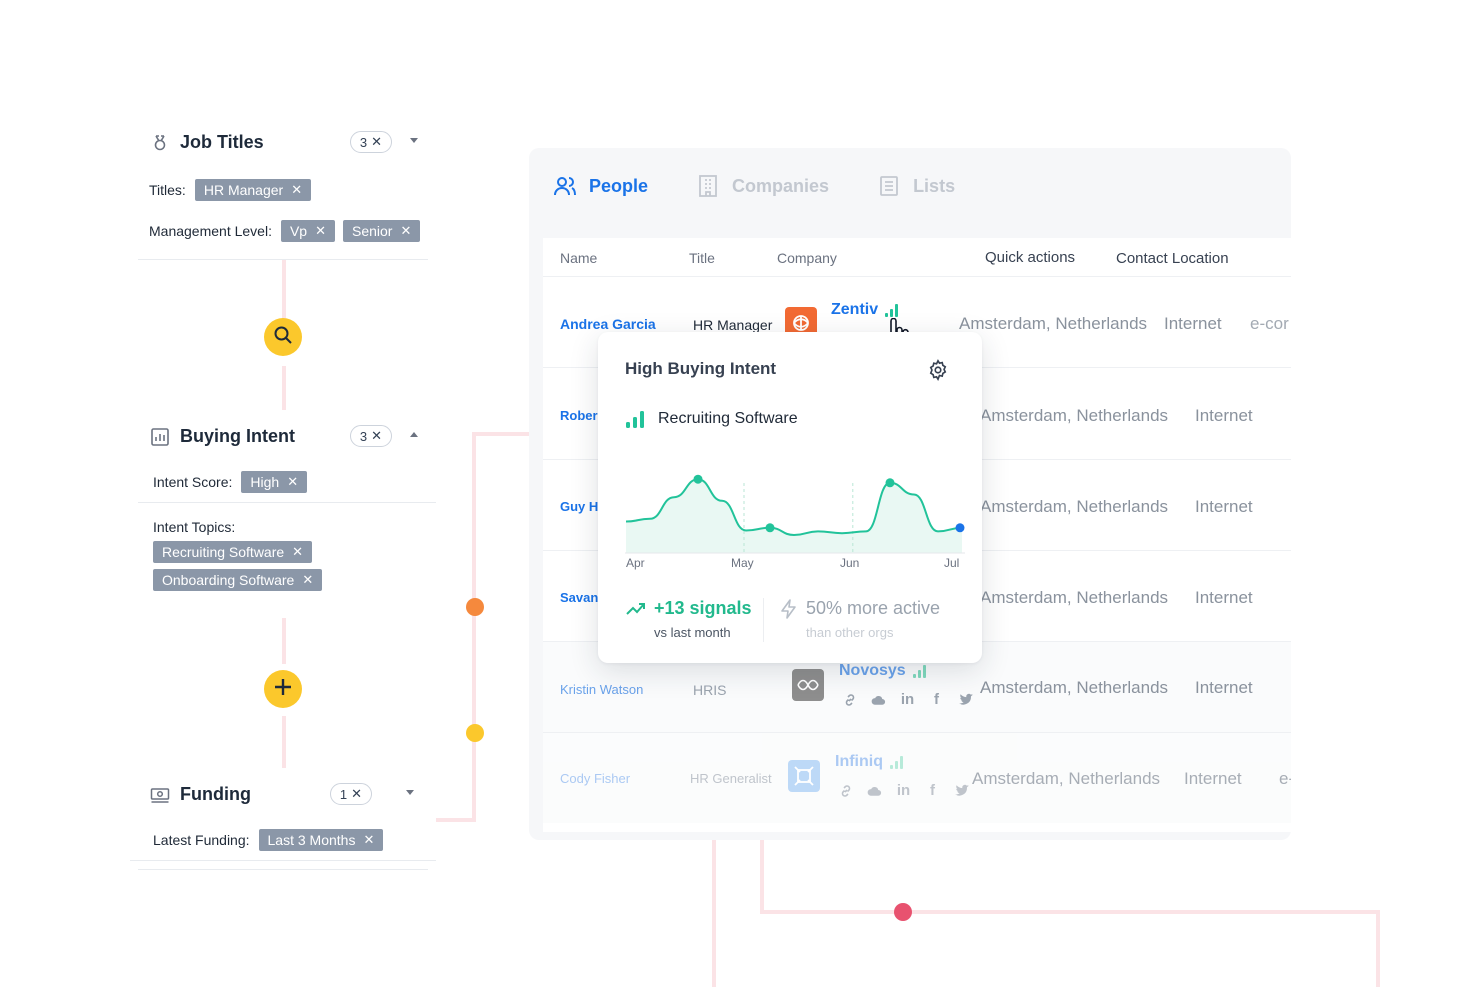  What do you see at coordinates (595, 778) in the screenshot?
I see `contact-name: Cody Fisher` at bounding box center [595, 778].